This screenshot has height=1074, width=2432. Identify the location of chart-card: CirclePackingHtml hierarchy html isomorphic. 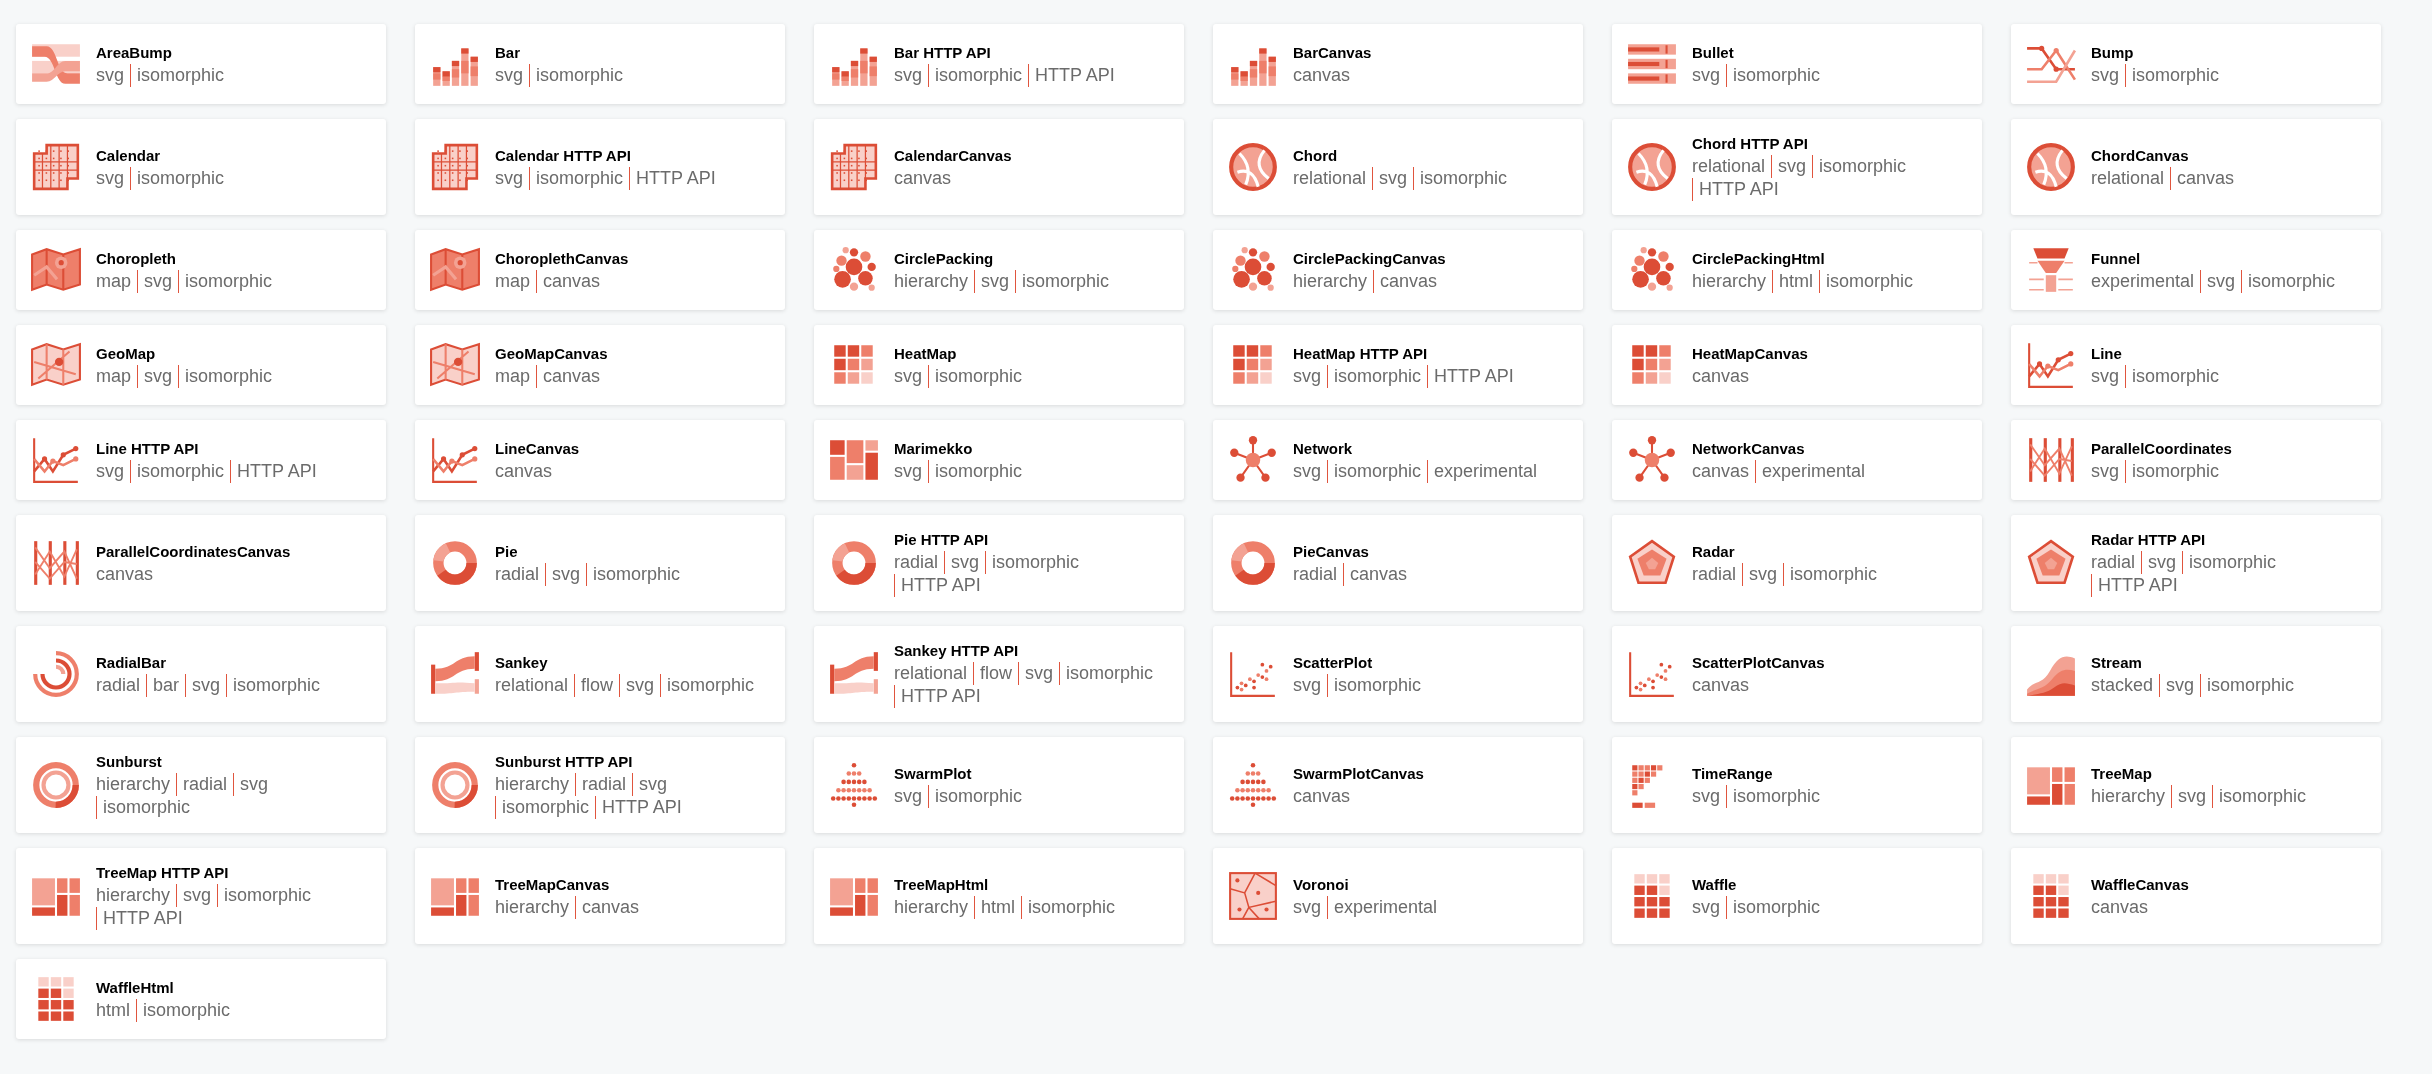
(1797, 270).